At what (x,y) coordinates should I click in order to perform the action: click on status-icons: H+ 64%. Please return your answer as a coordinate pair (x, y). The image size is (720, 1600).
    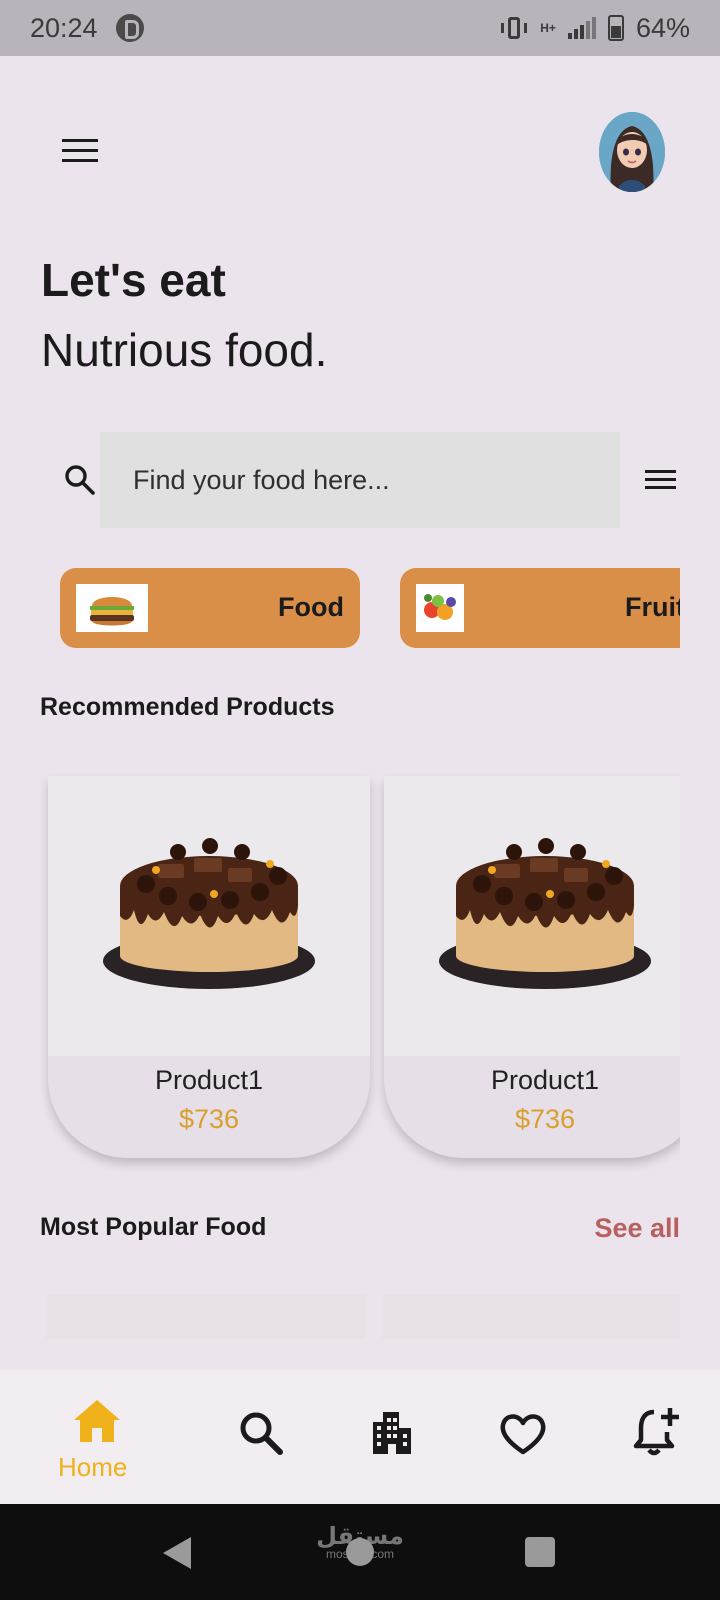
    Looking at the image, I should click on (595, 28).